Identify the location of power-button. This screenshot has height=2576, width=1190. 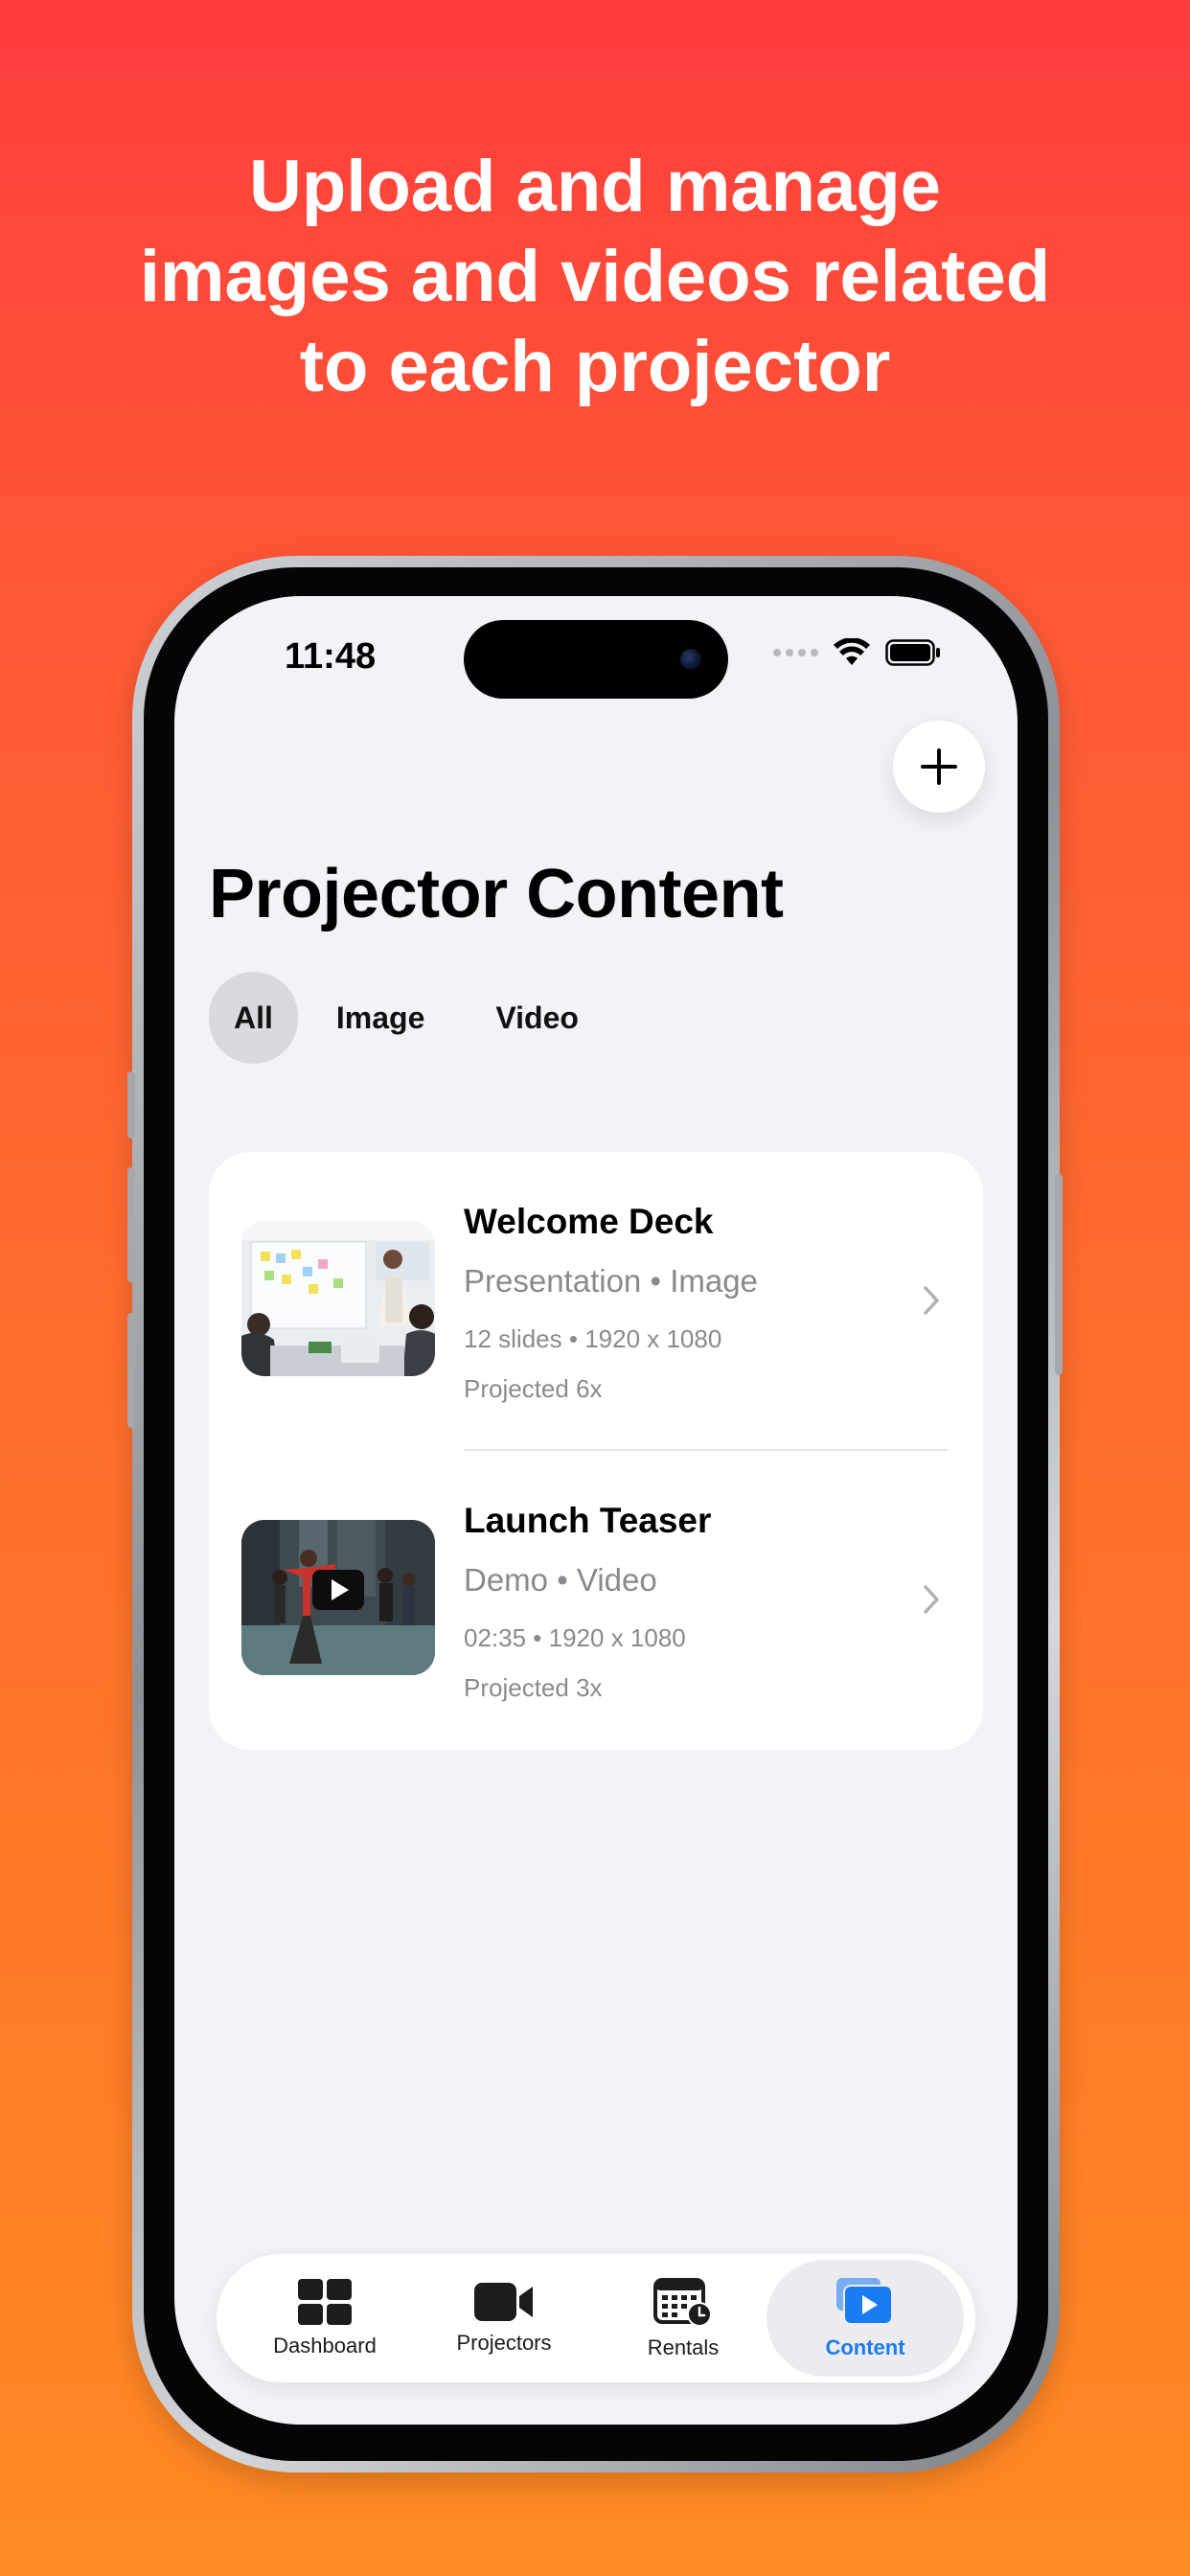
(1059, 1274).